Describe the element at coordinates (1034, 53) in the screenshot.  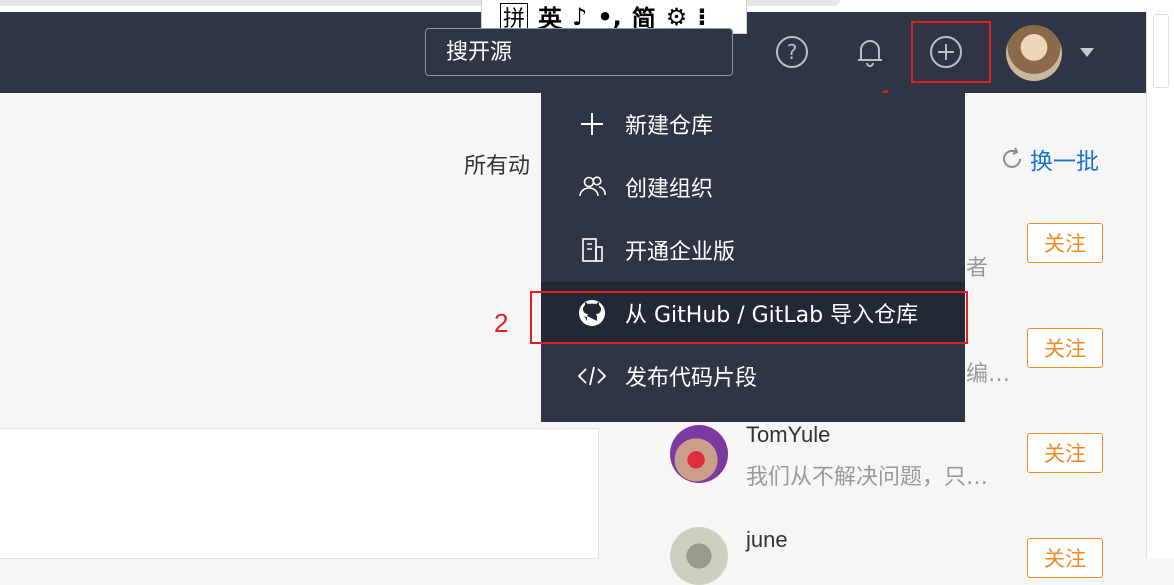
I see `avatar` at that location.